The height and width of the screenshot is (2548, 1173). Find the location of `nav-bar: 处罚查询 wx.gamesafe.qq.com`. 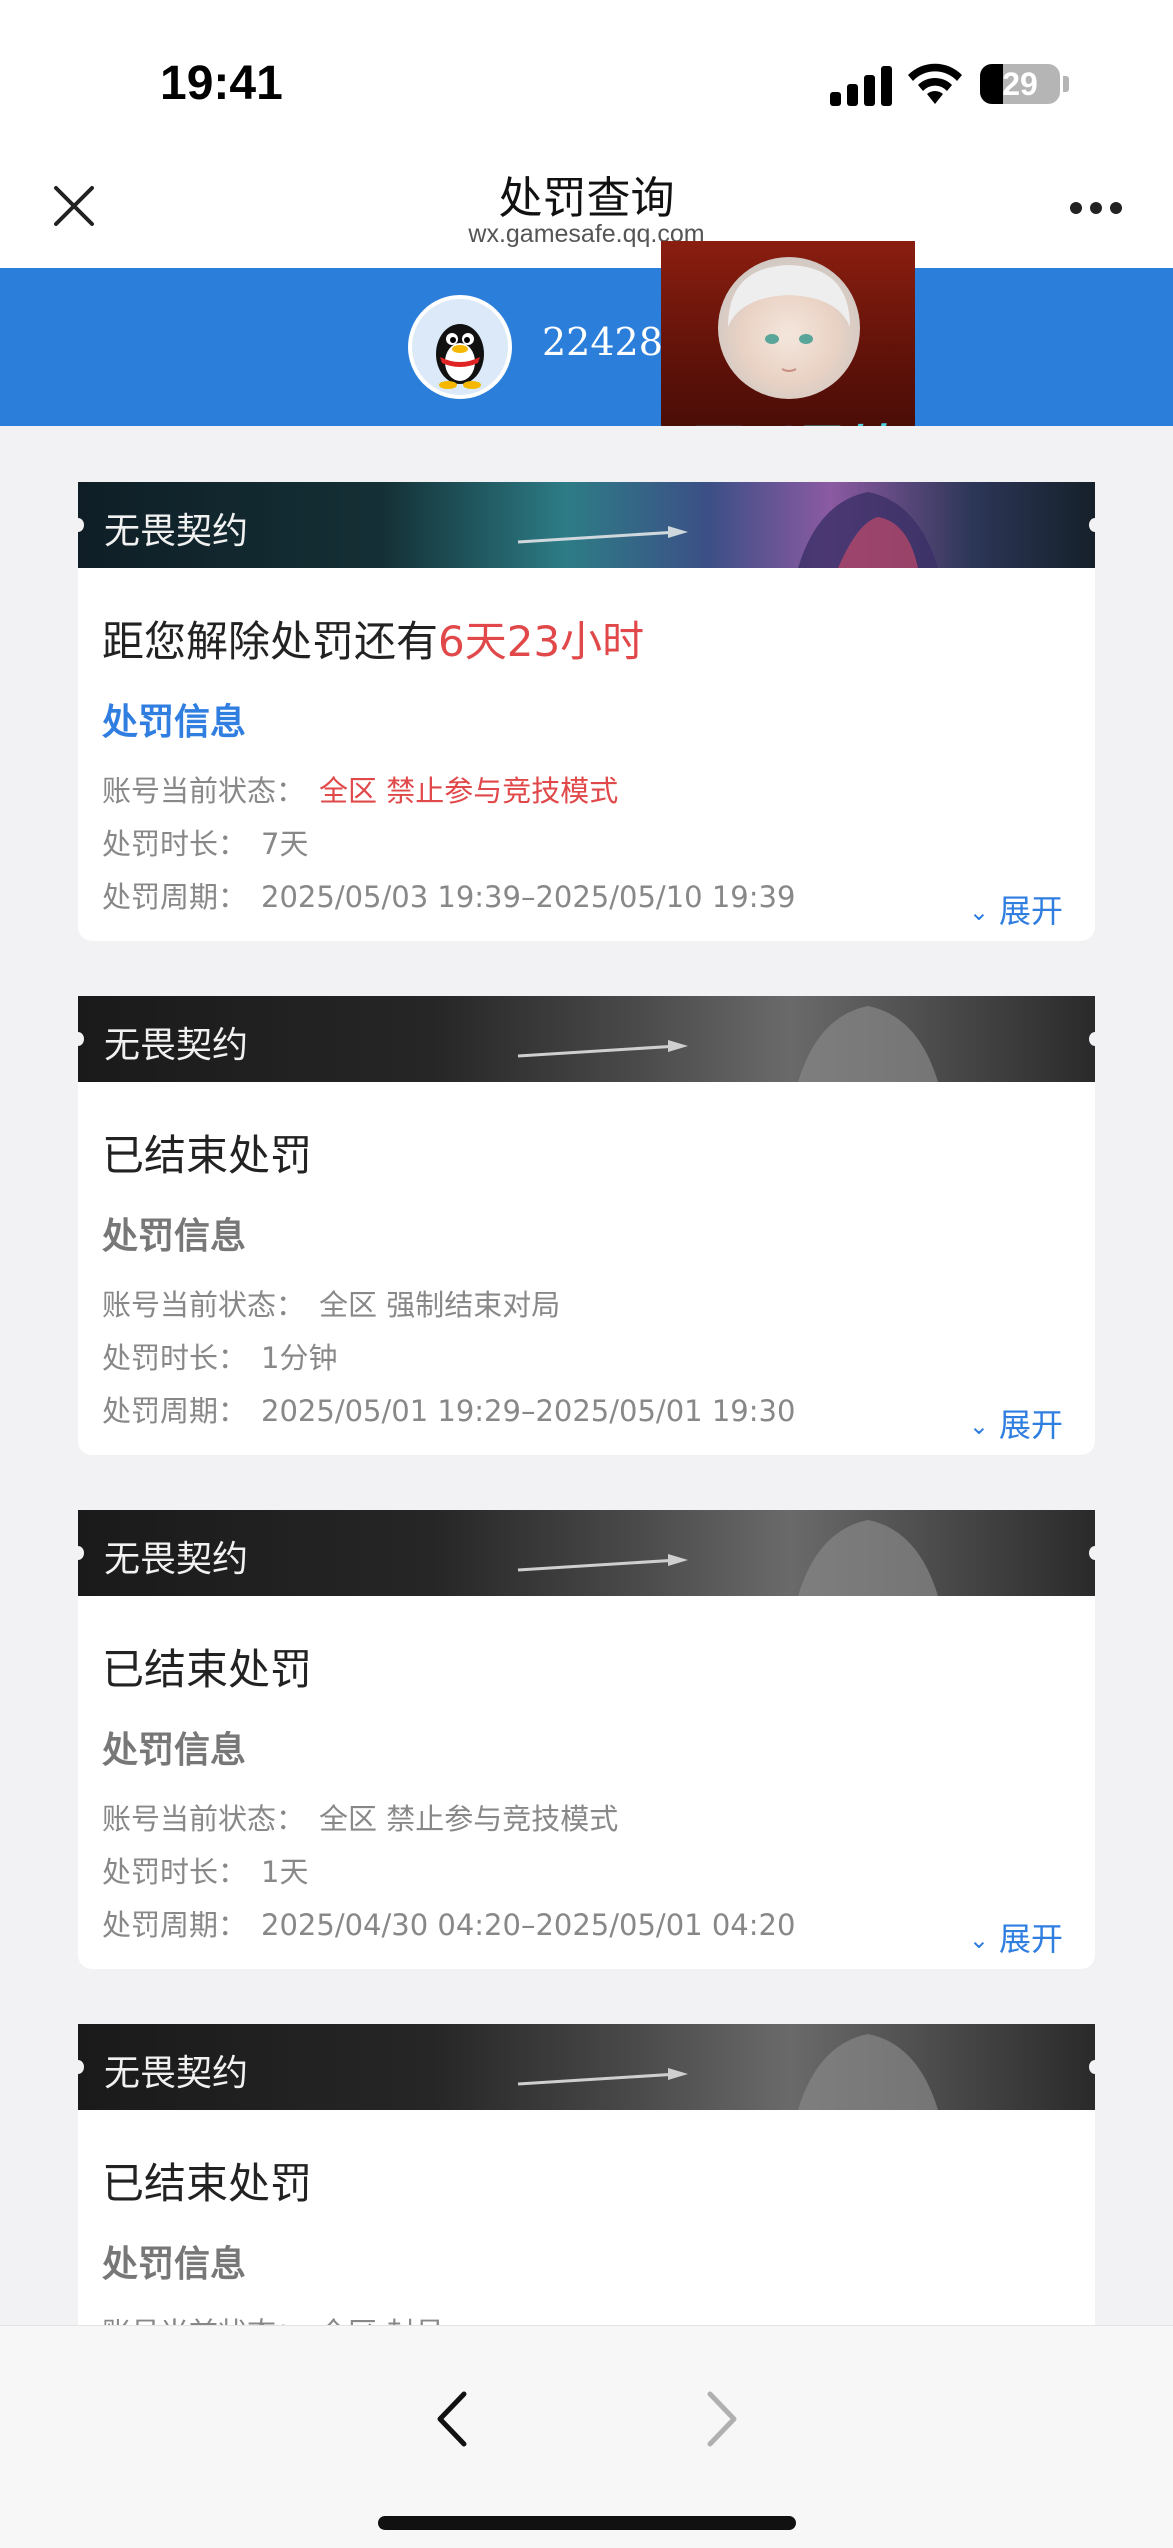

nav-bar: 处罚查询 wx.gamesafe.qq.com is located at coordinates (586, 209).